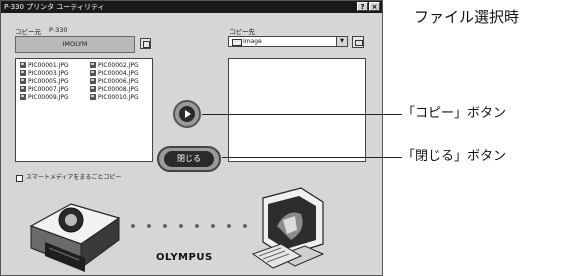 Image resolution: width=569 pixels, height=276 pixels. I want to click on close-callout-label: 「閉じる」ボタン, so click(454, 156).